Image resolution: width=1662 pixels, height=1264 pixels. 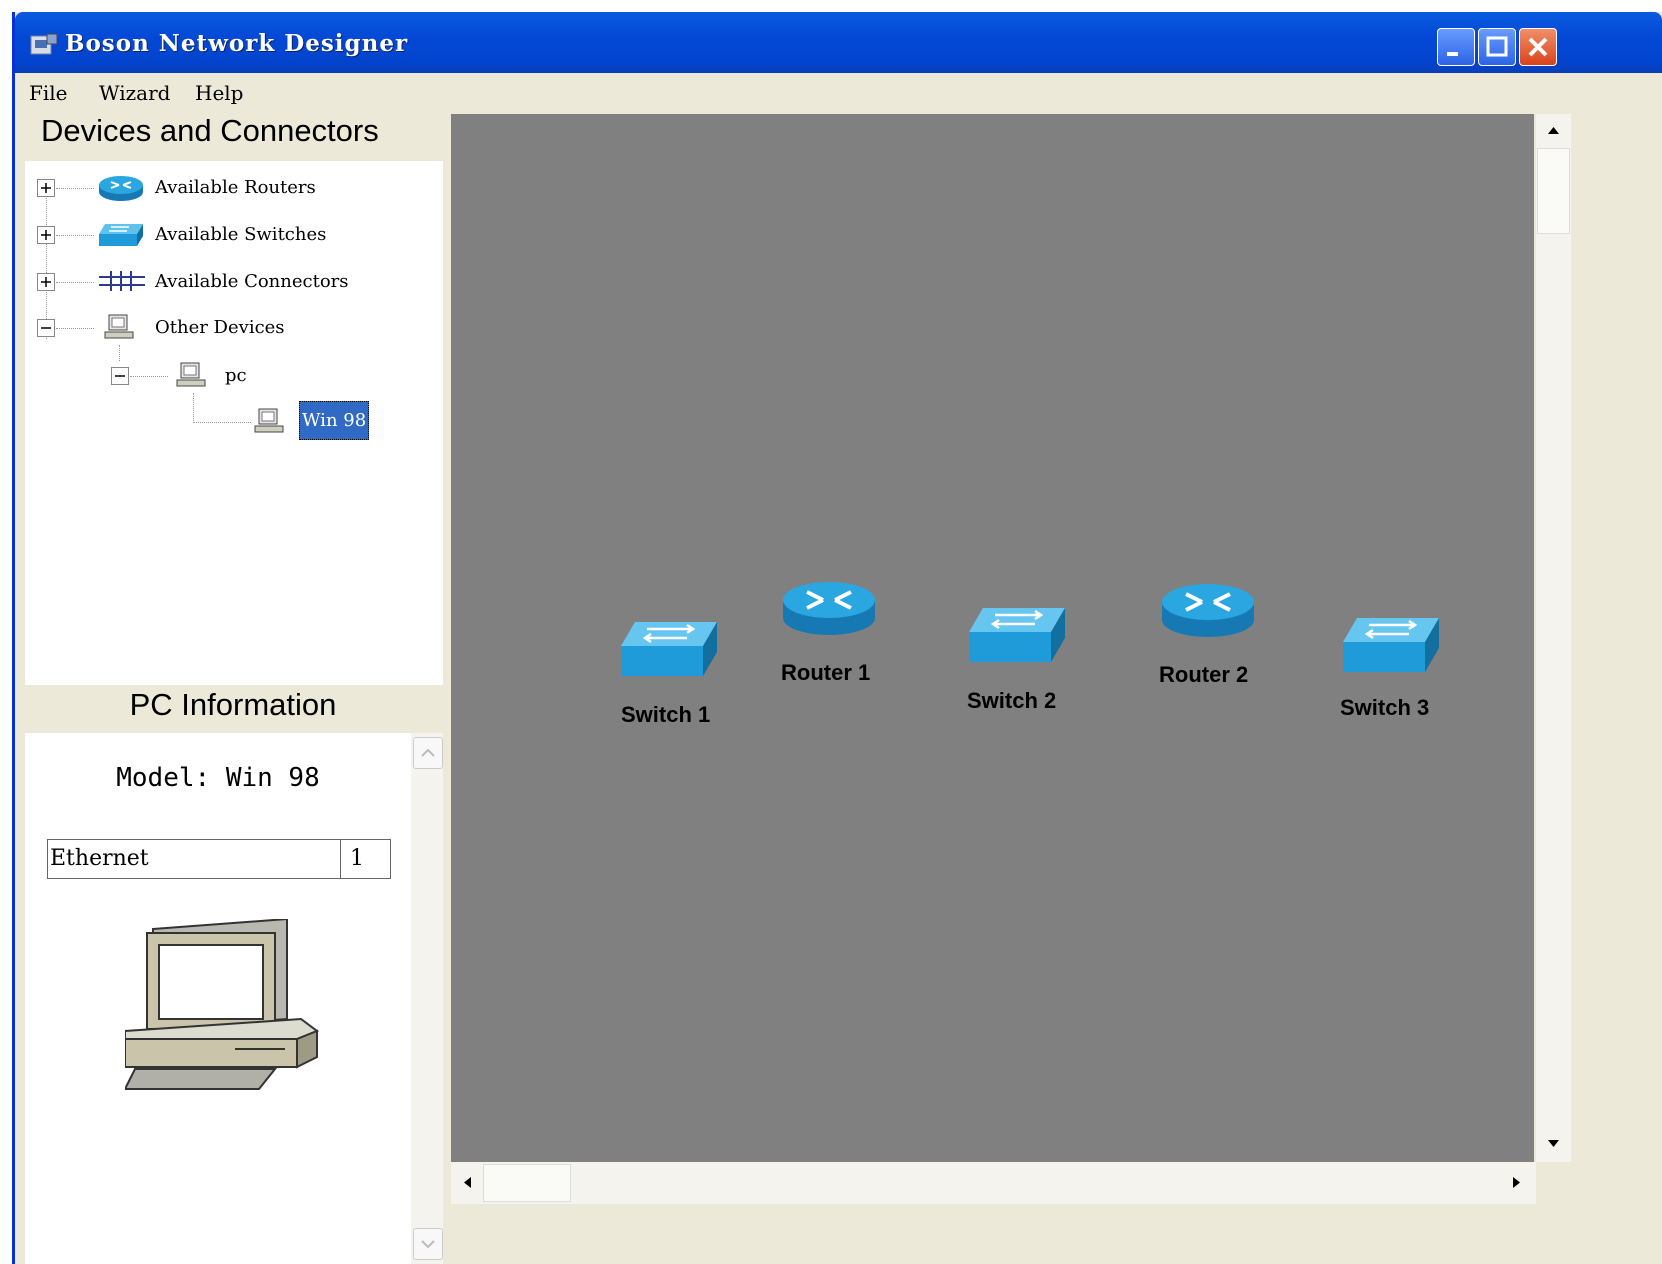 I want to click on vertical-scroll-thumb, so click(x=1553, y=191).